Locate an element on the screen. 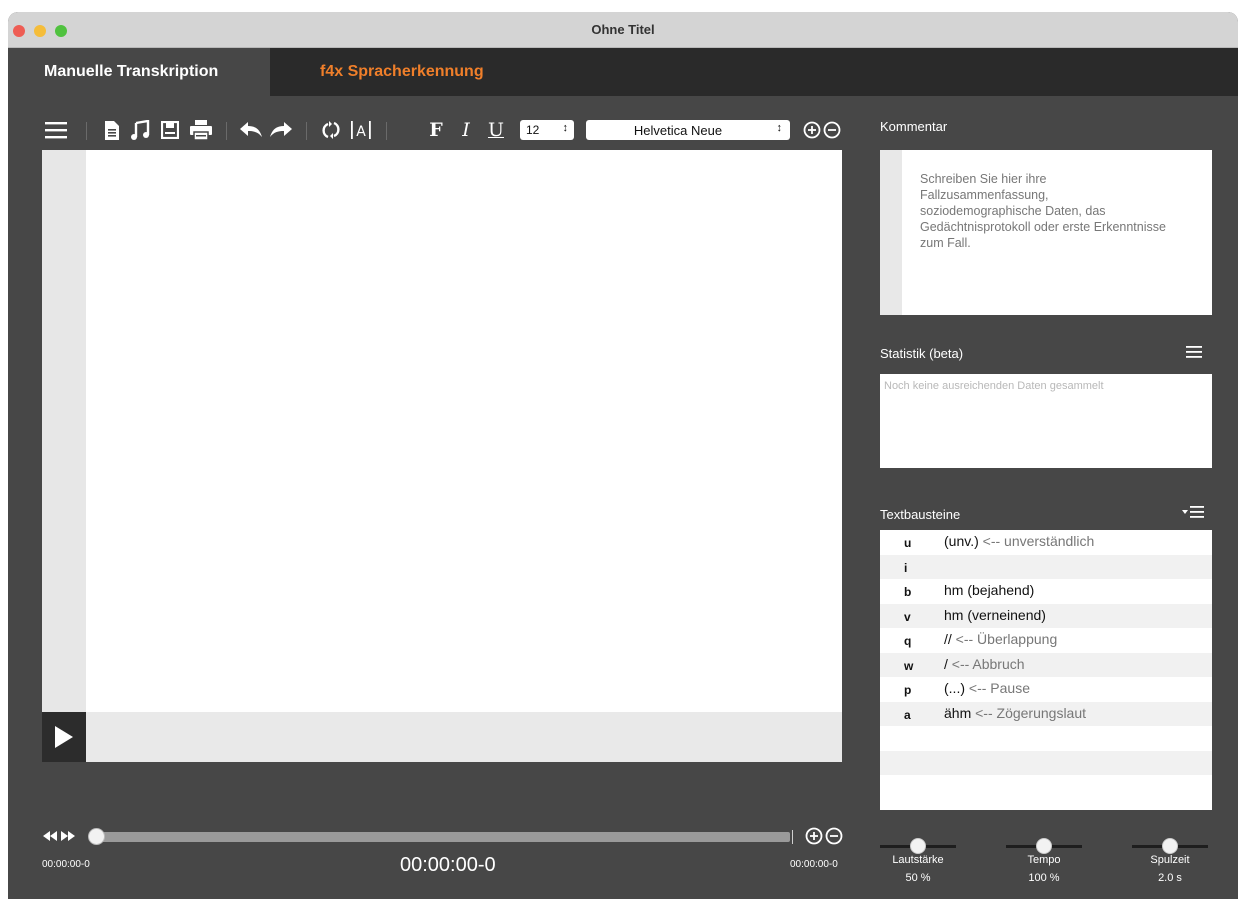 The height and width of the screenshot is (899, 1238). textbaustein-description: <-- Überlappung is located at coordinates (1004, 639).